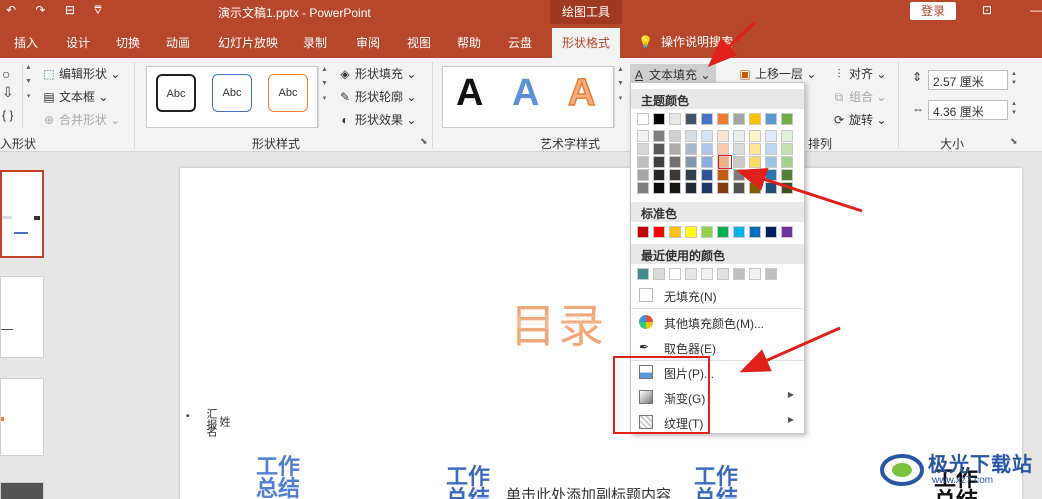 The width and height of the screenshot is (1042, 499). What do you see at coordinates (176, 93) in the screenshot?
I see `shape-style-black: Abc` at bounding box center [176, 93].